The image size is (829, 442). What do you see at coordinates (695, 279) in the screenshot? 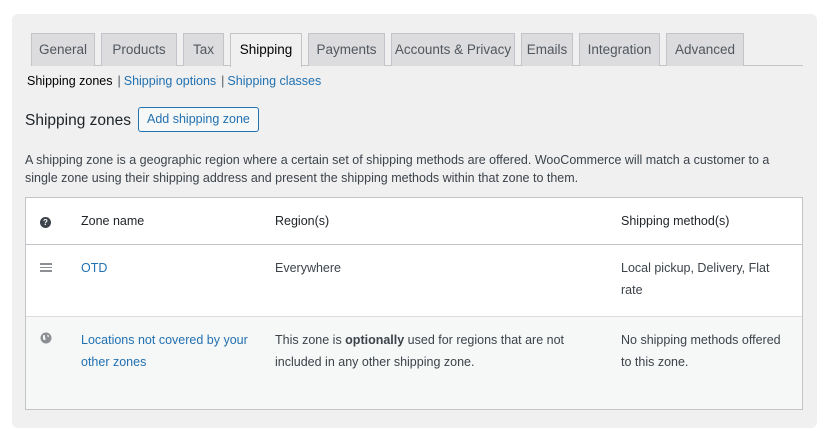
I see `zone-methods: Local pickup, Delivery, Flat rate` at bounding box center [695, 279].